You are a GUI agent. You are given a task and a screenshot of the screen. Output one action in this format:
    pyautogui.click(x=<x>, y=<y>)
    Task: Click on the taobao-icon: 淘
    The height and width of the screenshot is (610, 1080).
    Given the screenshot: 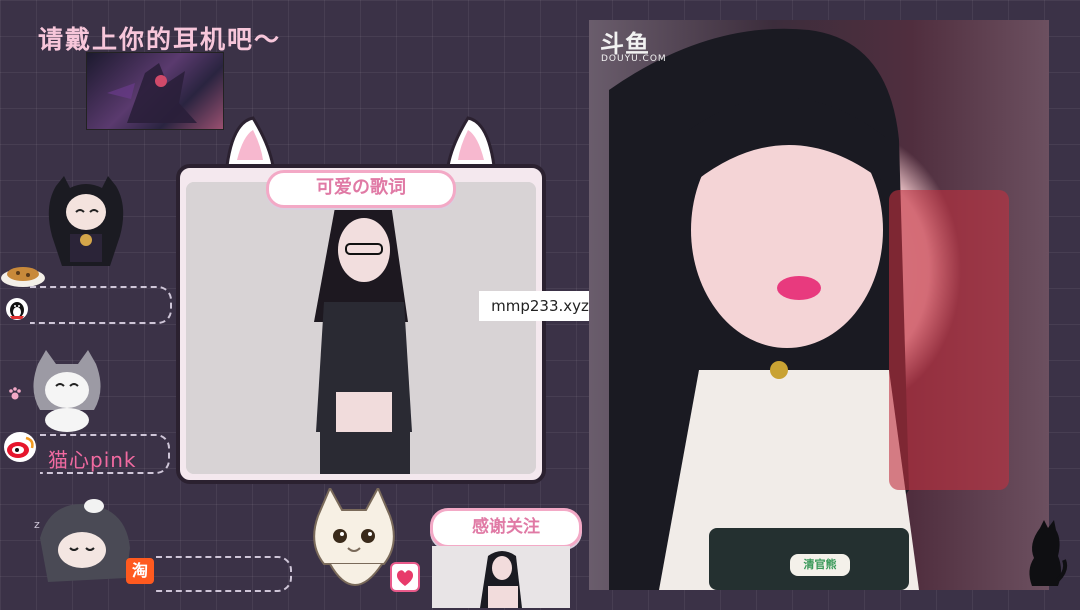 What is the action you would take?
    pyautogui.click(x=140, y=571)
    